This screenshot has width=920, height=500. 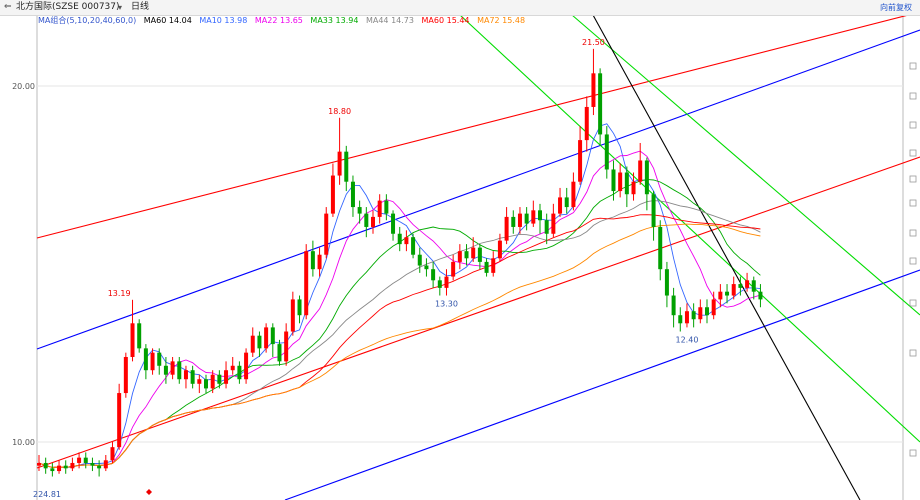 What do you see at coordinates (120, 7) in the screenshot?
I see `chevron-down-icon: ▾` at bounding box center [120, 7].